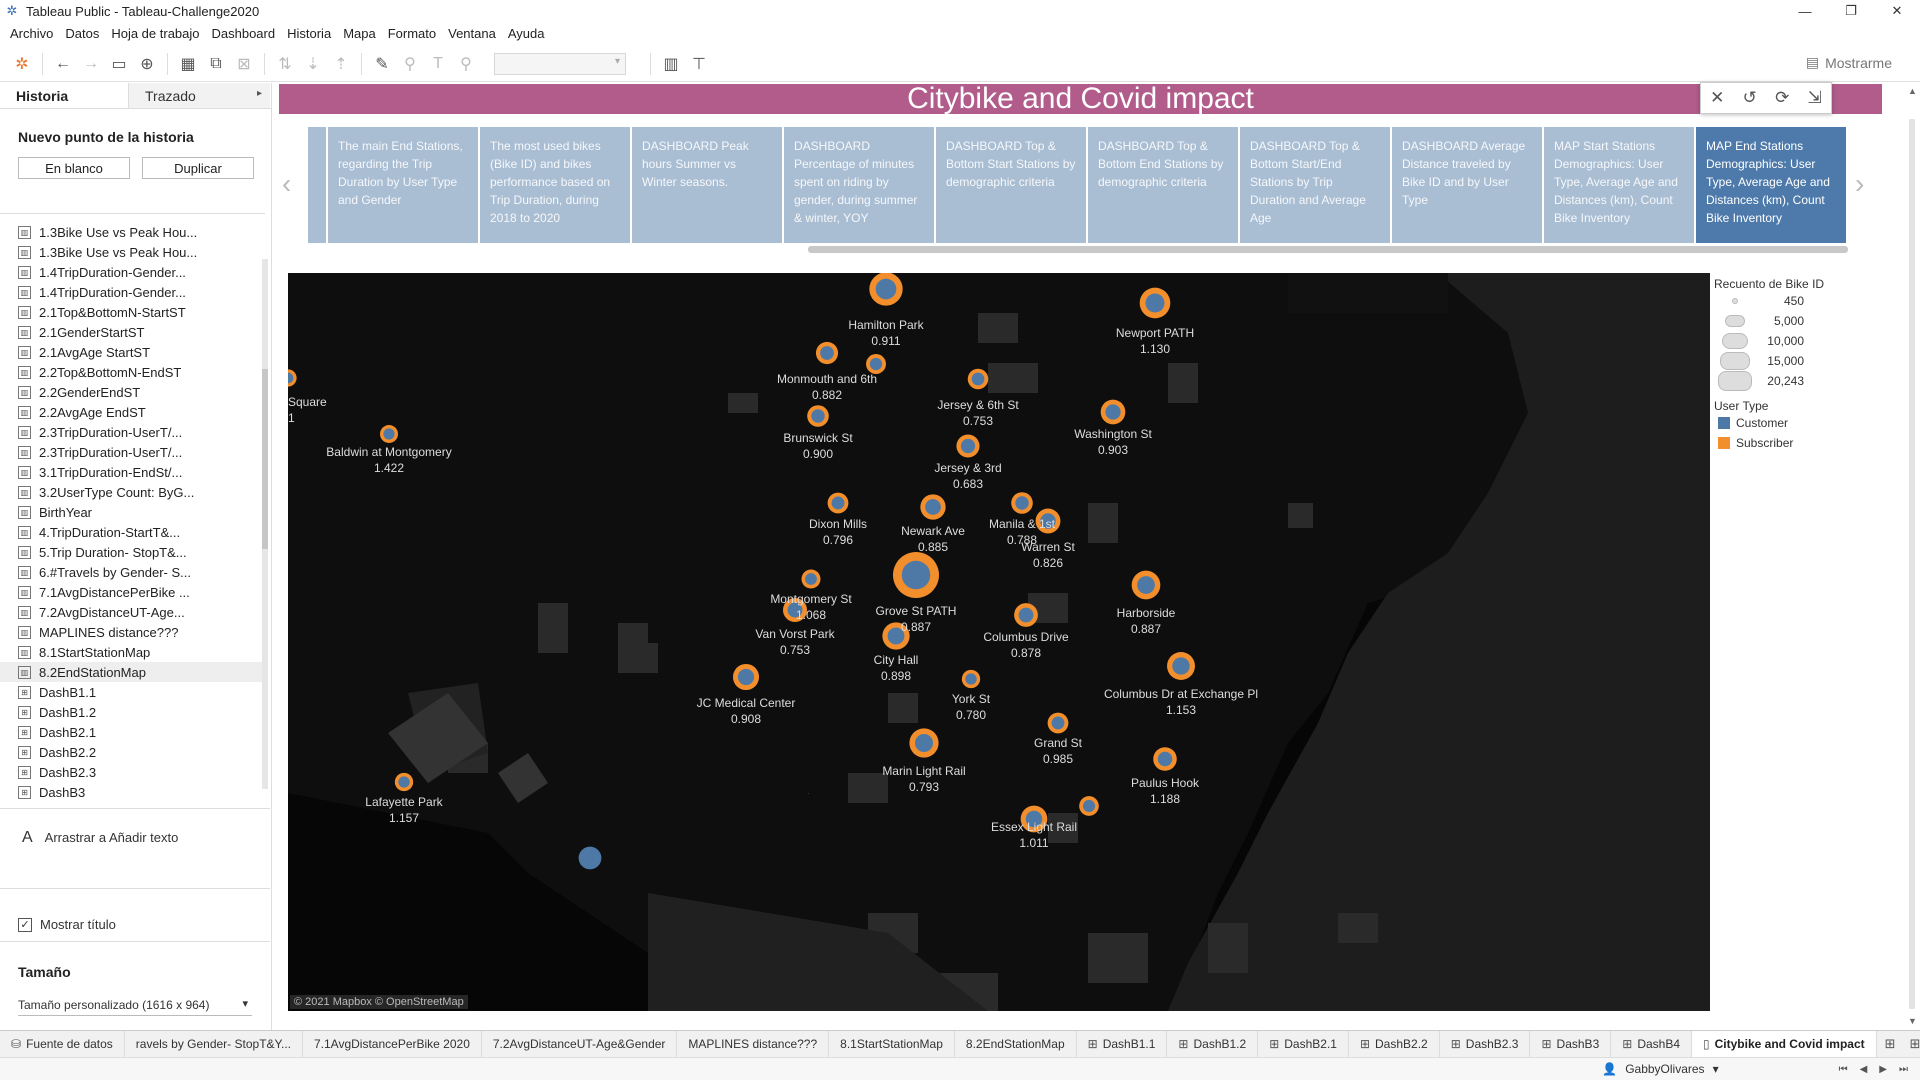 This screenshot has width=1920, height=1080. Describe the element at coordinates (132, 692) in the screenshot. I see `sheet-list-item: ⊞ DashB1.1` at that location.